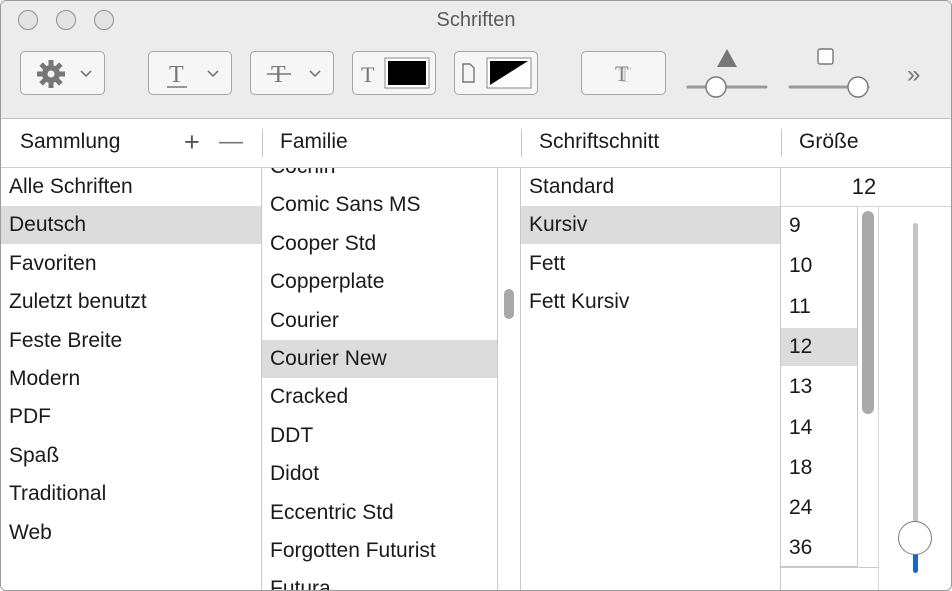 The height and width of the screenshot is (591, 952). What do you see at coordinates (131, 225) in the screenshot?
I see `collection-item: Deutsch` at bounding box center [131, 225].